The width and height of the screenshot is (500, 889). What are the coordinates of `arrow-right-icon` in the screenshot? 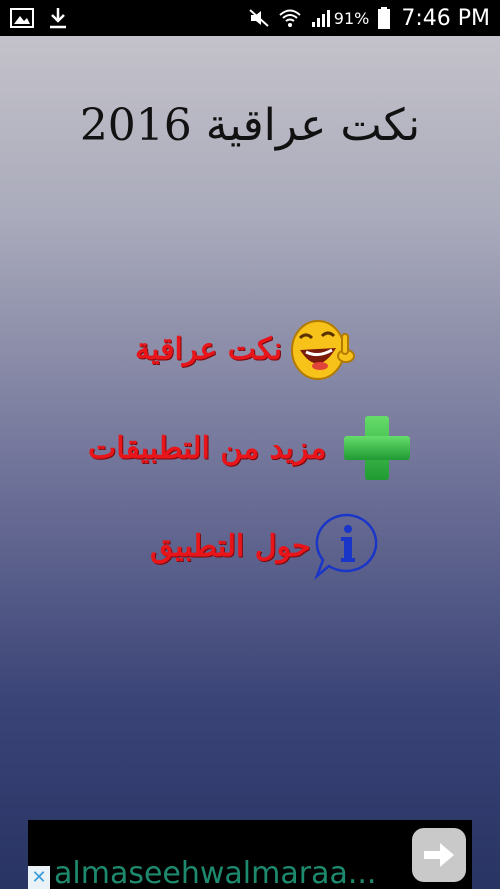 It's located at (439, 855).